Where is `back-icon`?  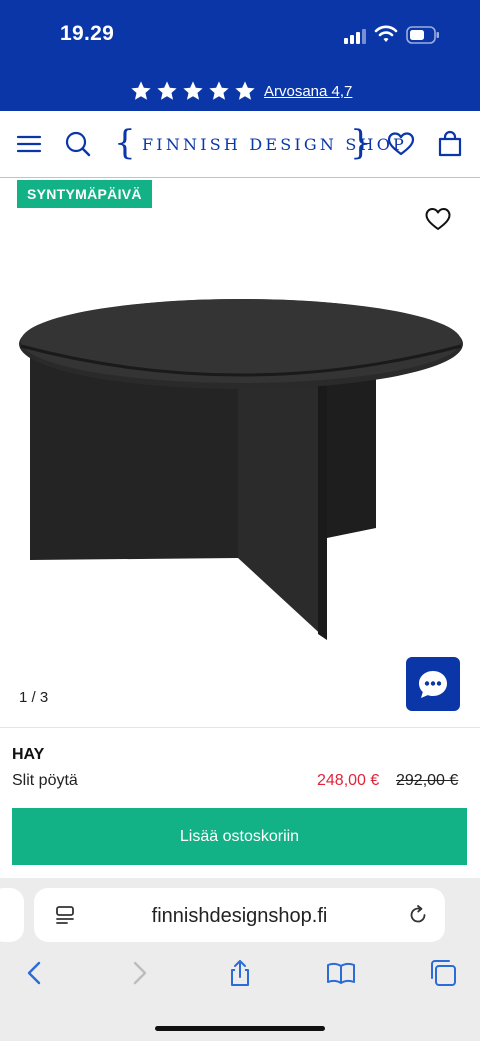 back-icon is located at coordinates (35, 973).